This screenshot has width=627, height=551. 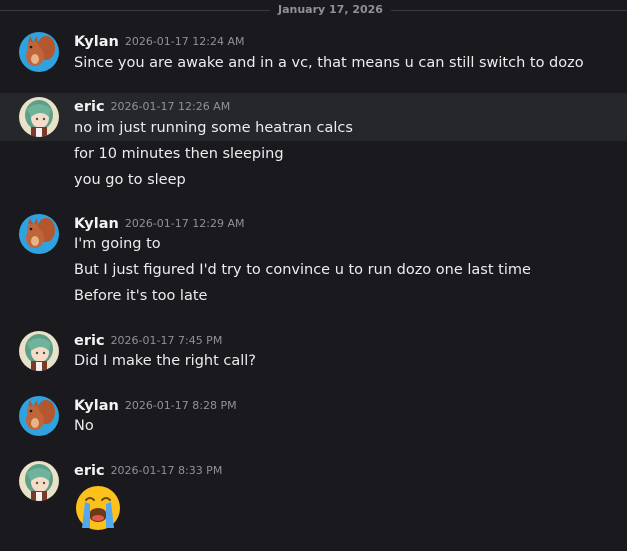 I want to click on date-divider: January 17, 2026, so click(x=330, y=10).